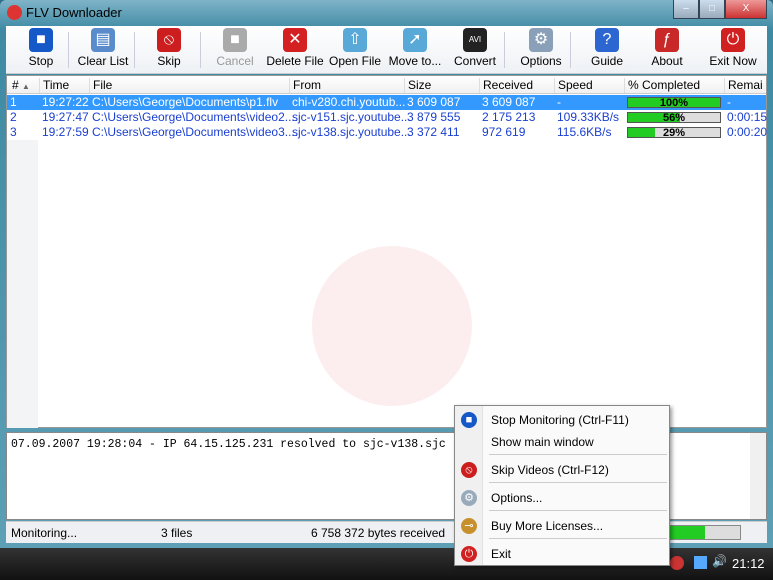 This screenshot has width=773, height=580. What do you see at coordinates (550, 470) in the screenshot?
I see `menu-item-label: Skip Videos (Ctrl-F12)` at bounding box center [550, 470].